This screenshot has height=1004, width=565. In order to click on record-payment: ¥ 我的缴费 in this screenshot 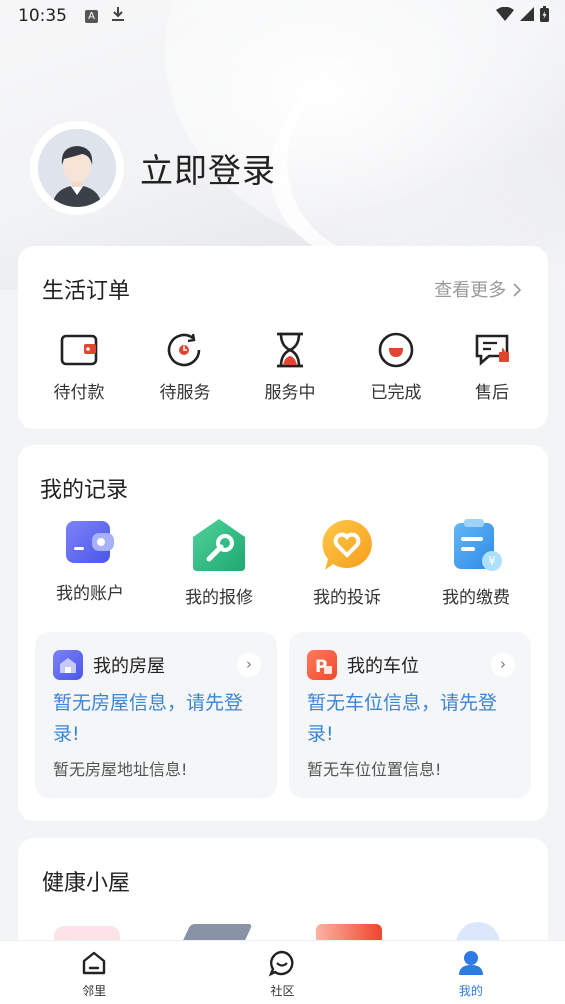, I will do `click(476, 562)`.